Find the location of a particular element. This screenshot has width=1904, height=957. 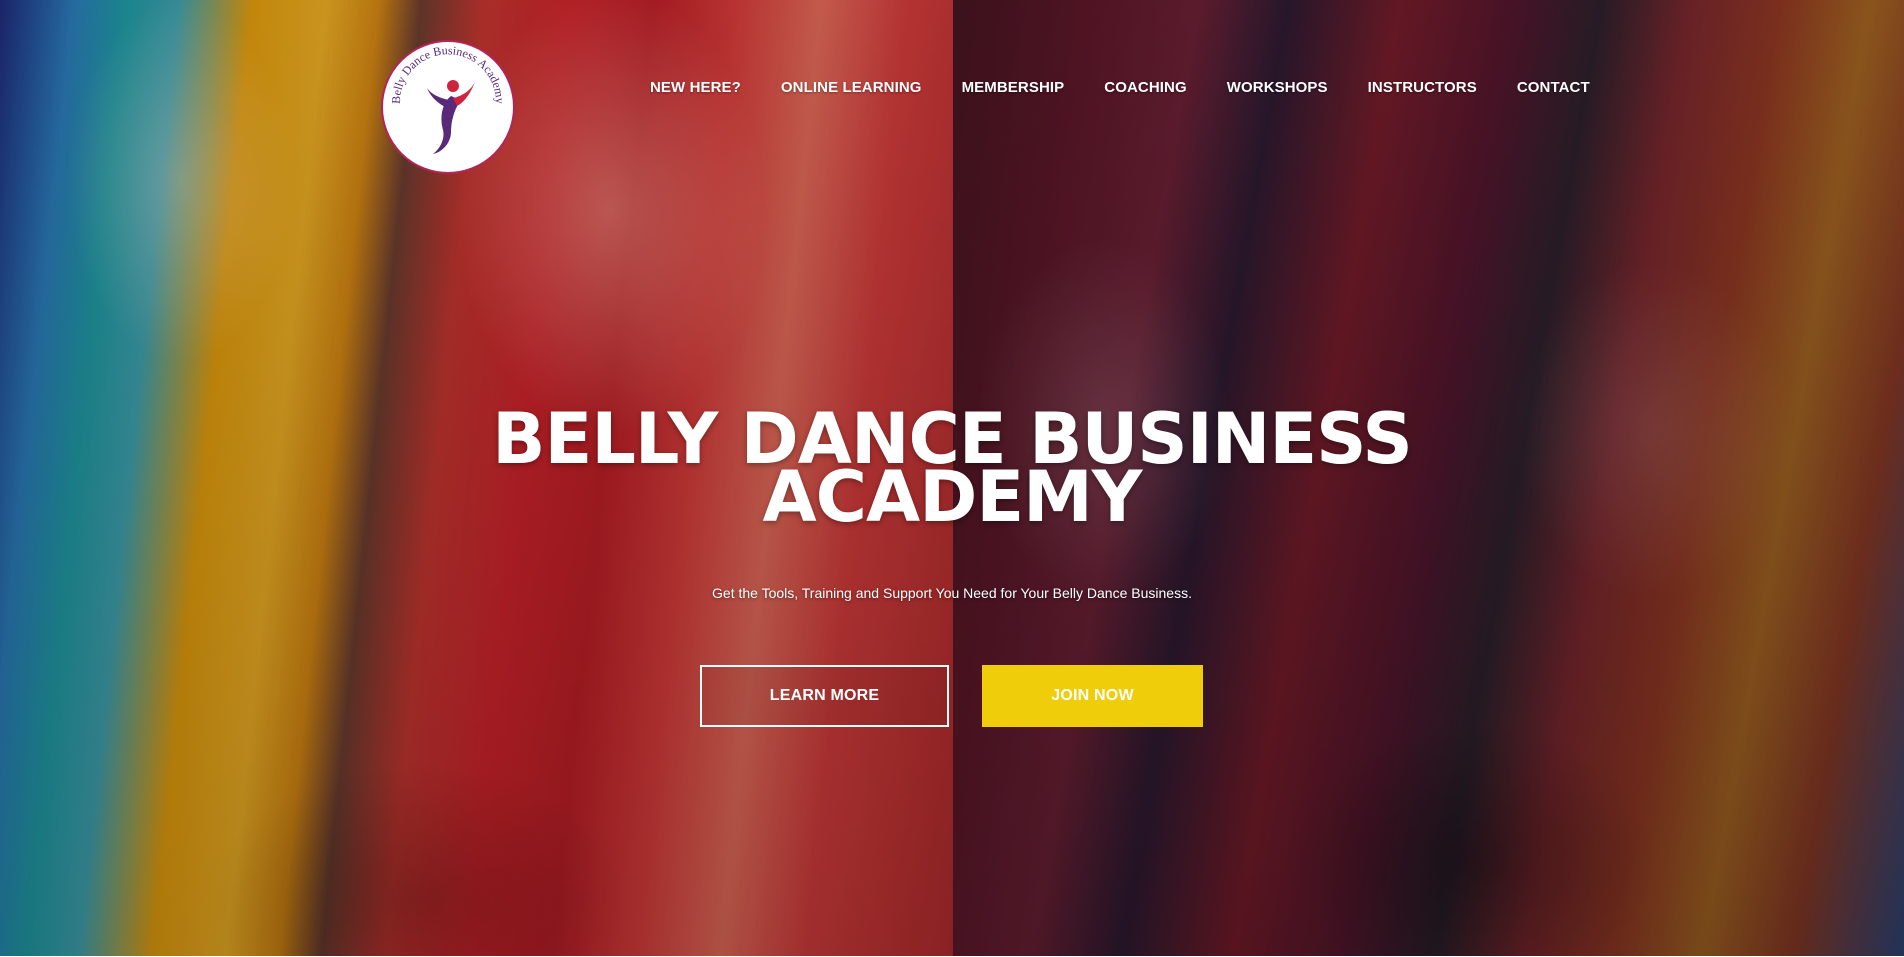

nav-item-online-learning: ONLINE LEARNING is located at coordinates (851, 88).